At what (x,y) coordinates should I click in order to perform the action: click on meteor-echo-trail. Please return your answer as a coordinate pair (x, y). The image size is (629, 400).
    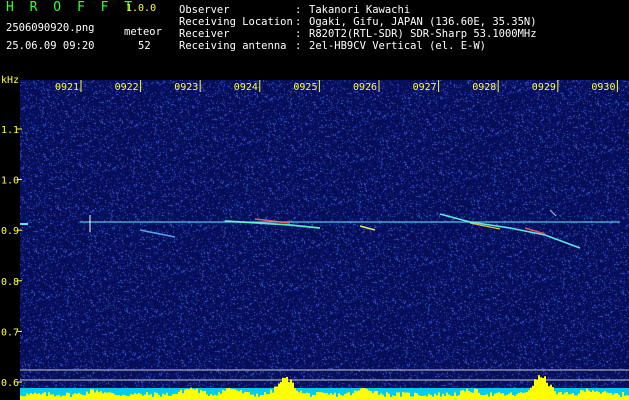
    Looking at the image, I should click on (157, 233).